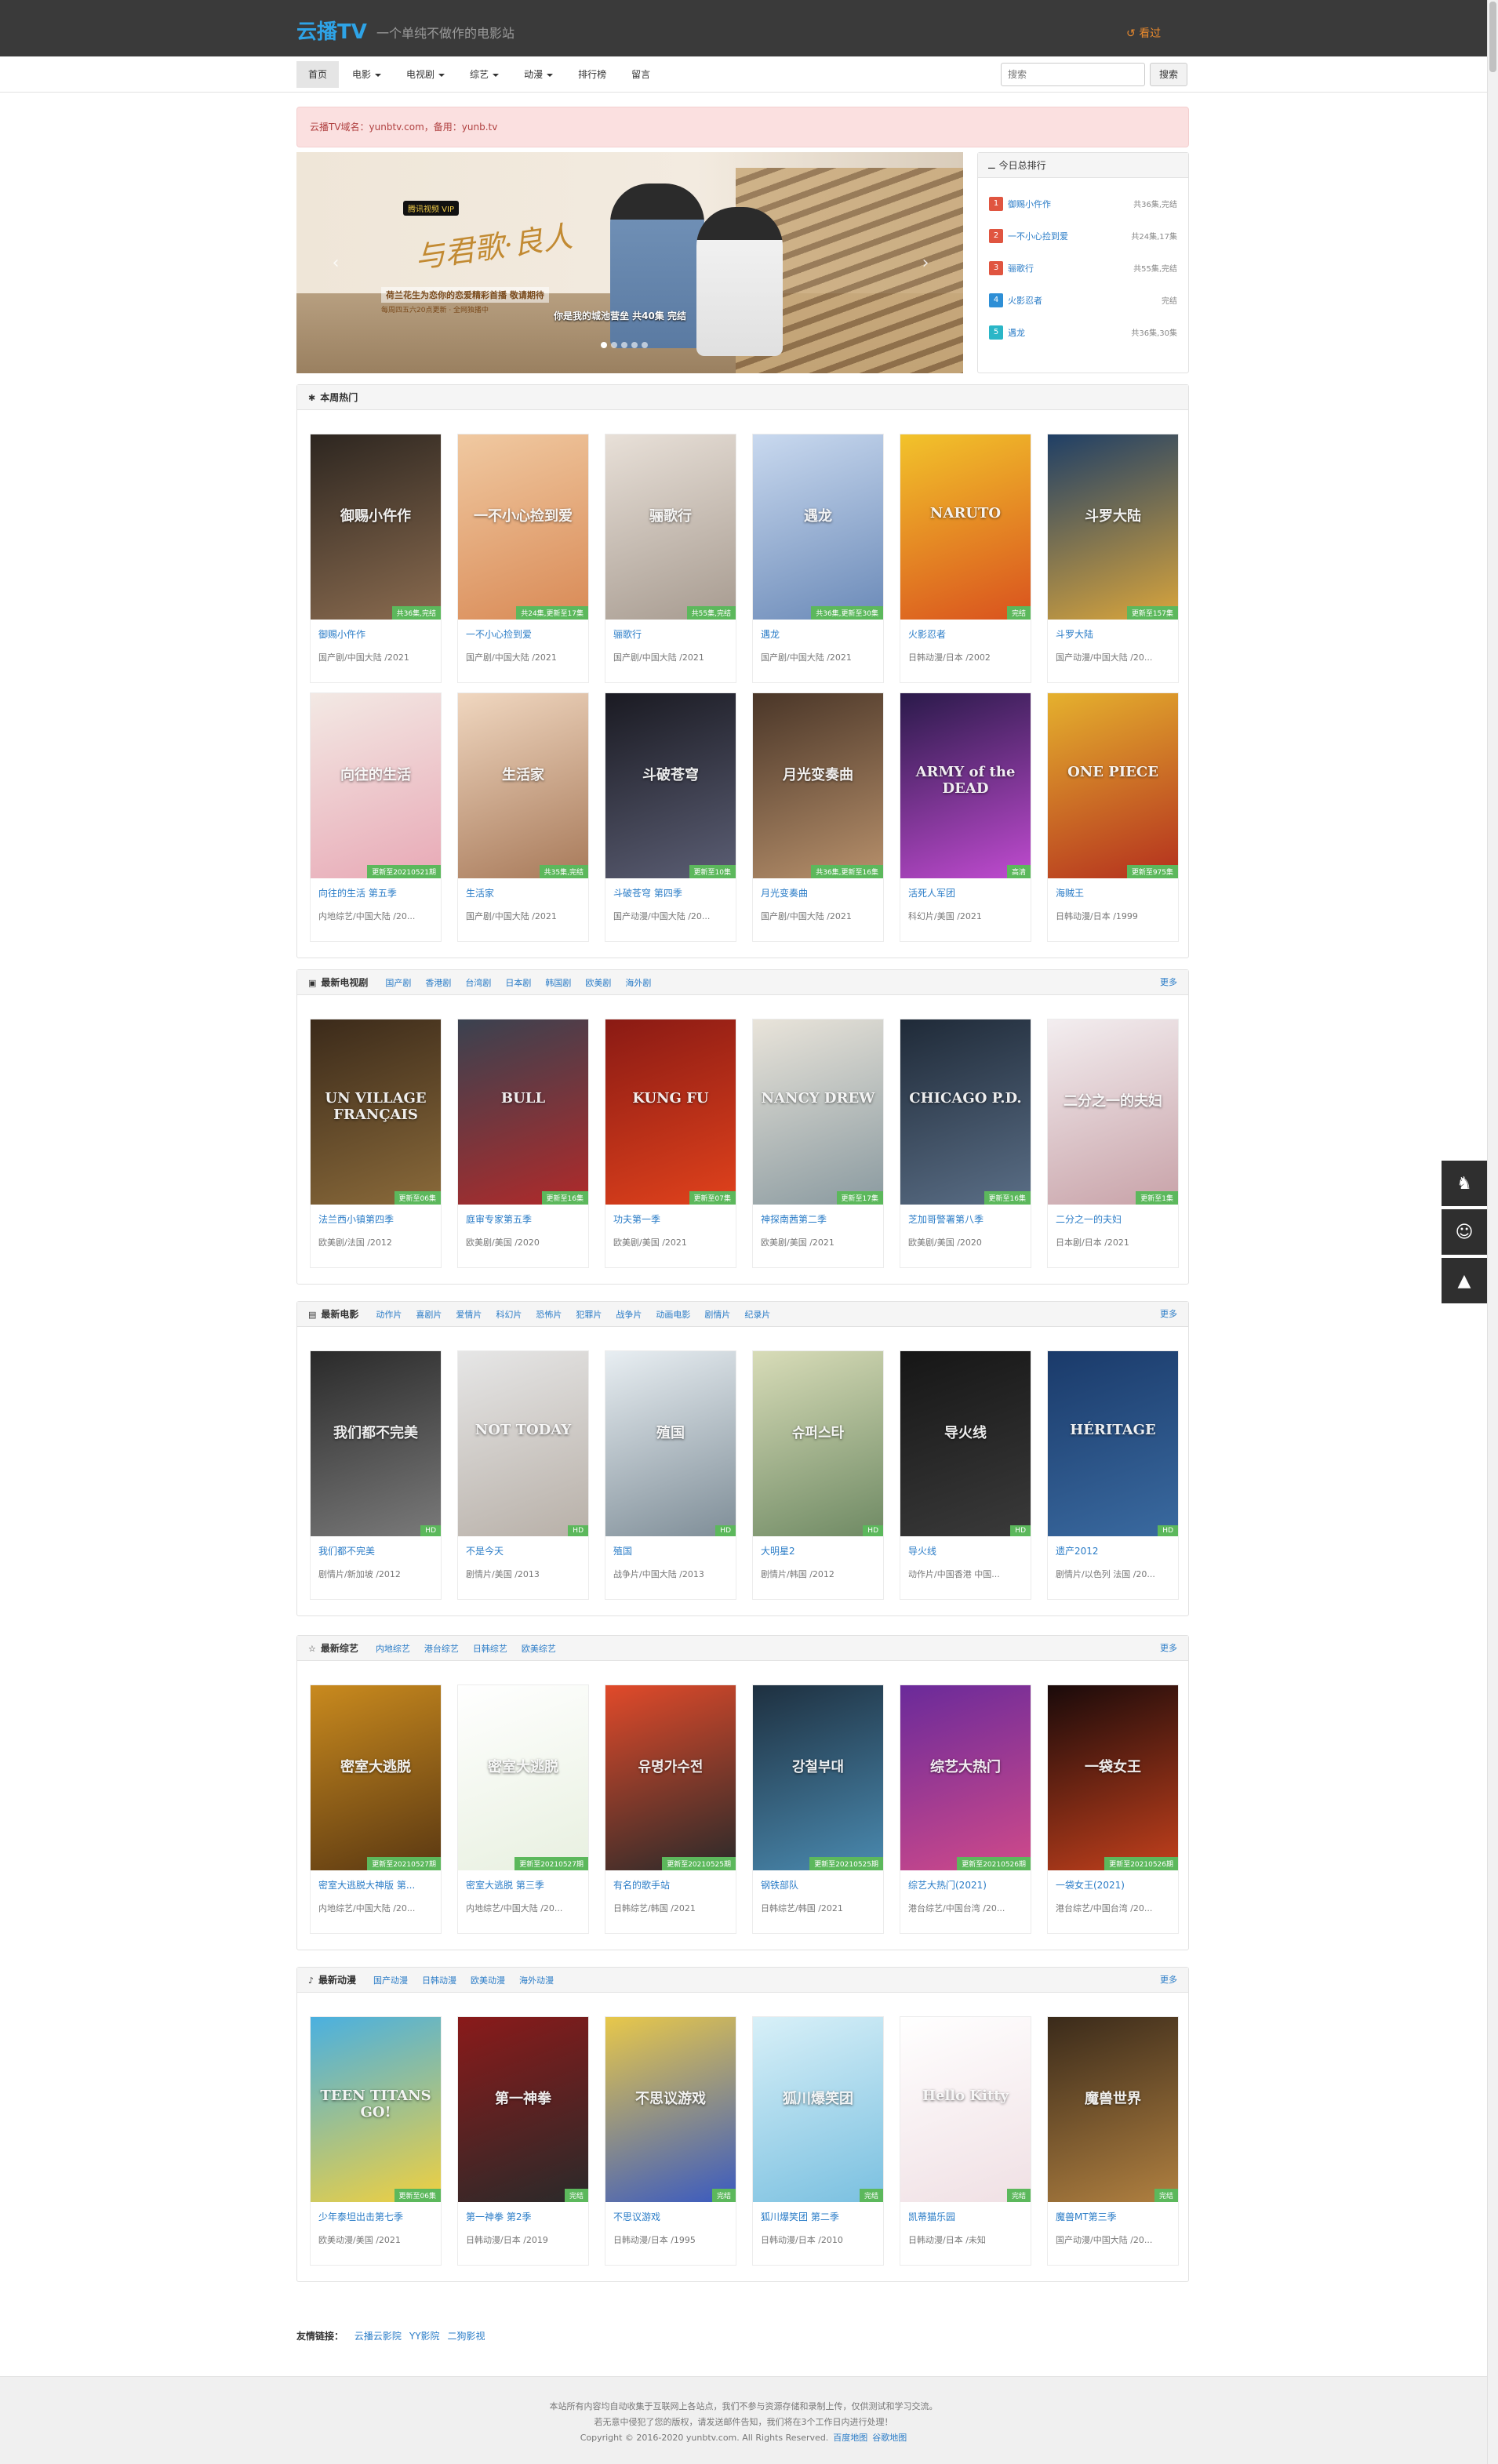 The height and width of the screenshot is (2464, 1498). What do you see at coordinates (819, 634) in the screenshot?
I see `video-title: 遇龙` at bounding box center [819, 634].